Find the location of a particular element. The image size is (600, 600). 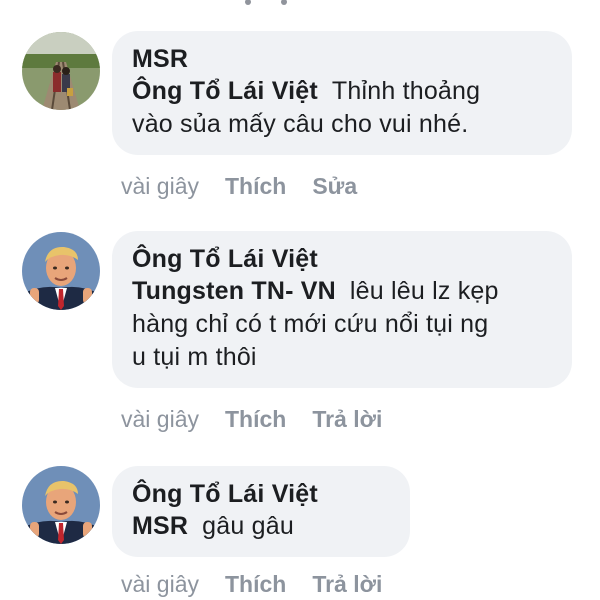

comment-text-line: Thỉnh thoảng is located at coordinates (406, 91).